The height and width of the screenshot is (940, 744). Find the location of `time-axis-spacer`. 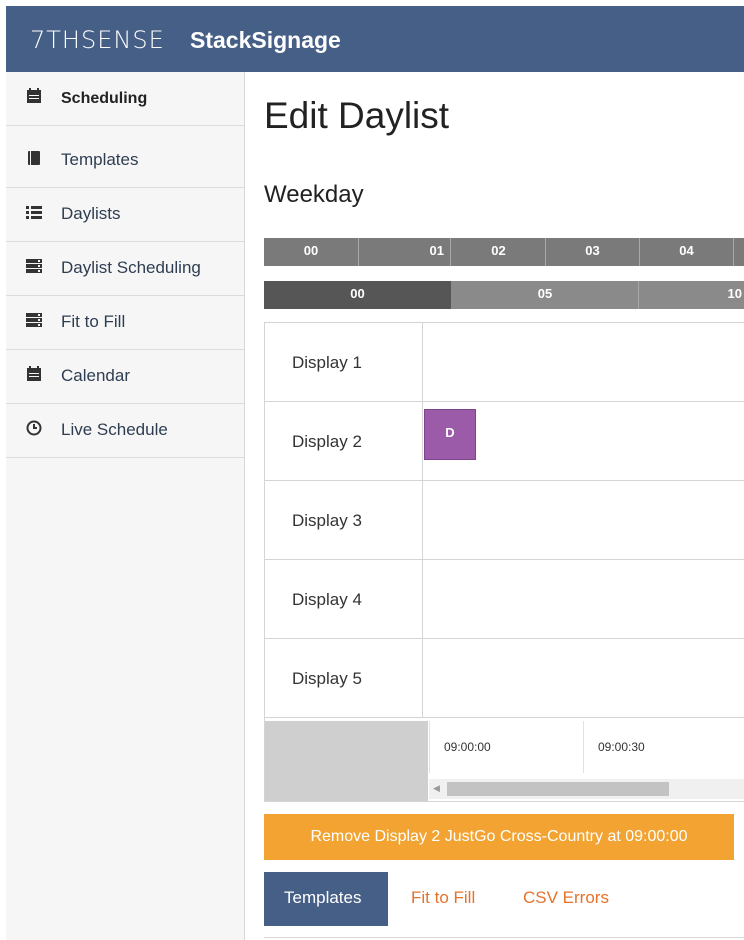

time-axis-spacer is located at coordinates (346, 761).